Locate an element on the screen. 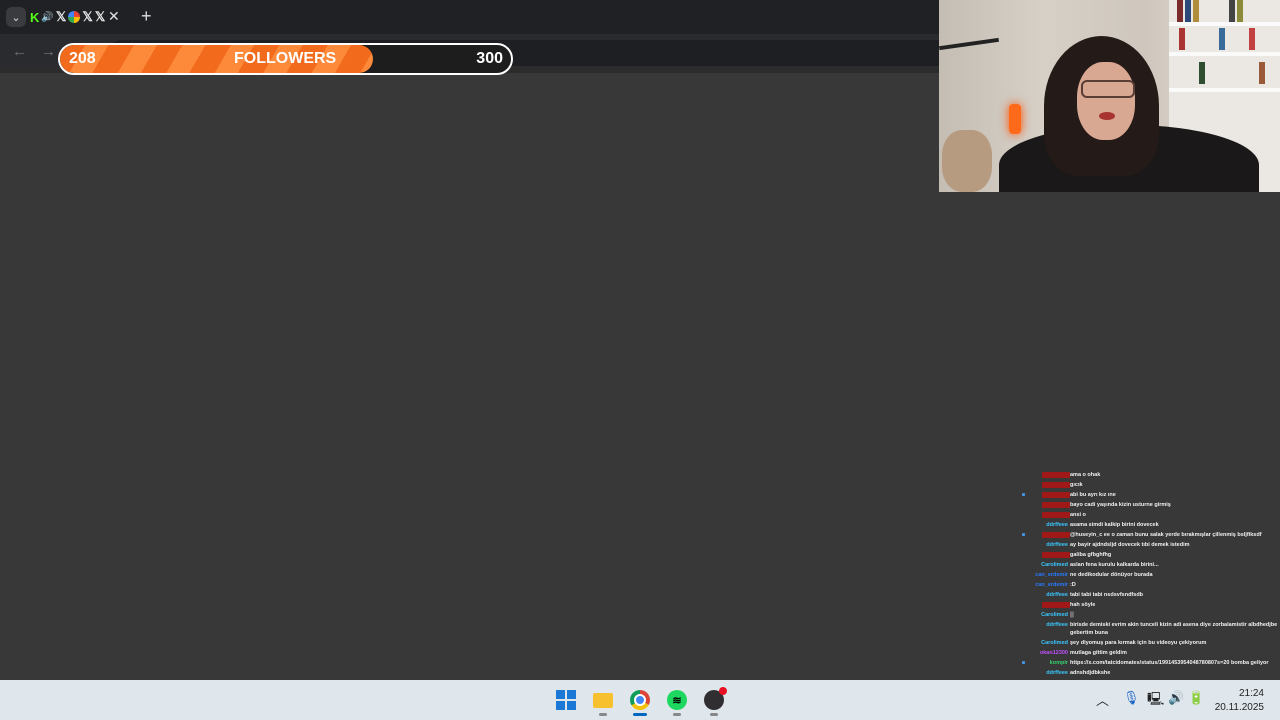 The image size is (1280, 720). chat-text: ansi o is located at coordinates (1078, 515).